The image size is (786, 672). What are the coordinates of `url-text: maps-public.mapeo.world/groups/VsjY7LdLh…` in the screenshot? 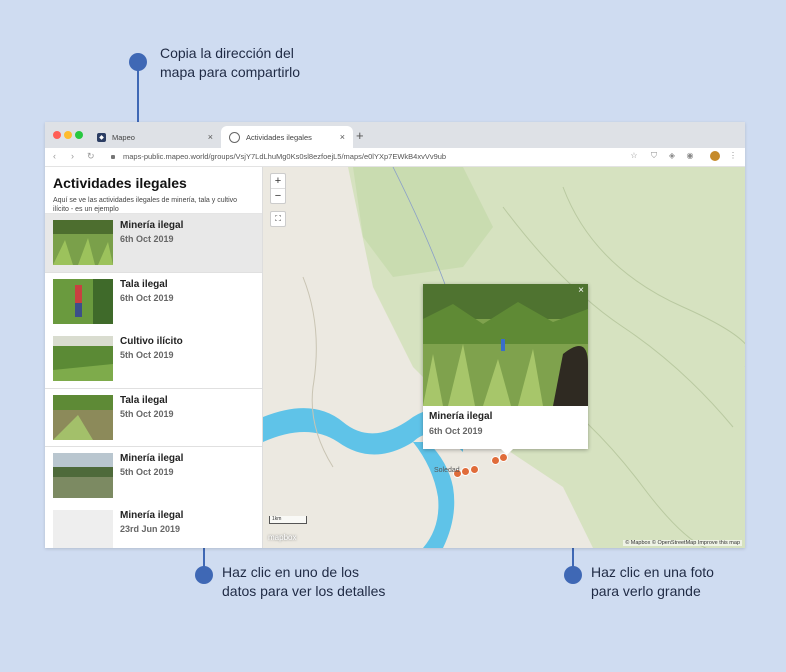 It's located at (285, 156).